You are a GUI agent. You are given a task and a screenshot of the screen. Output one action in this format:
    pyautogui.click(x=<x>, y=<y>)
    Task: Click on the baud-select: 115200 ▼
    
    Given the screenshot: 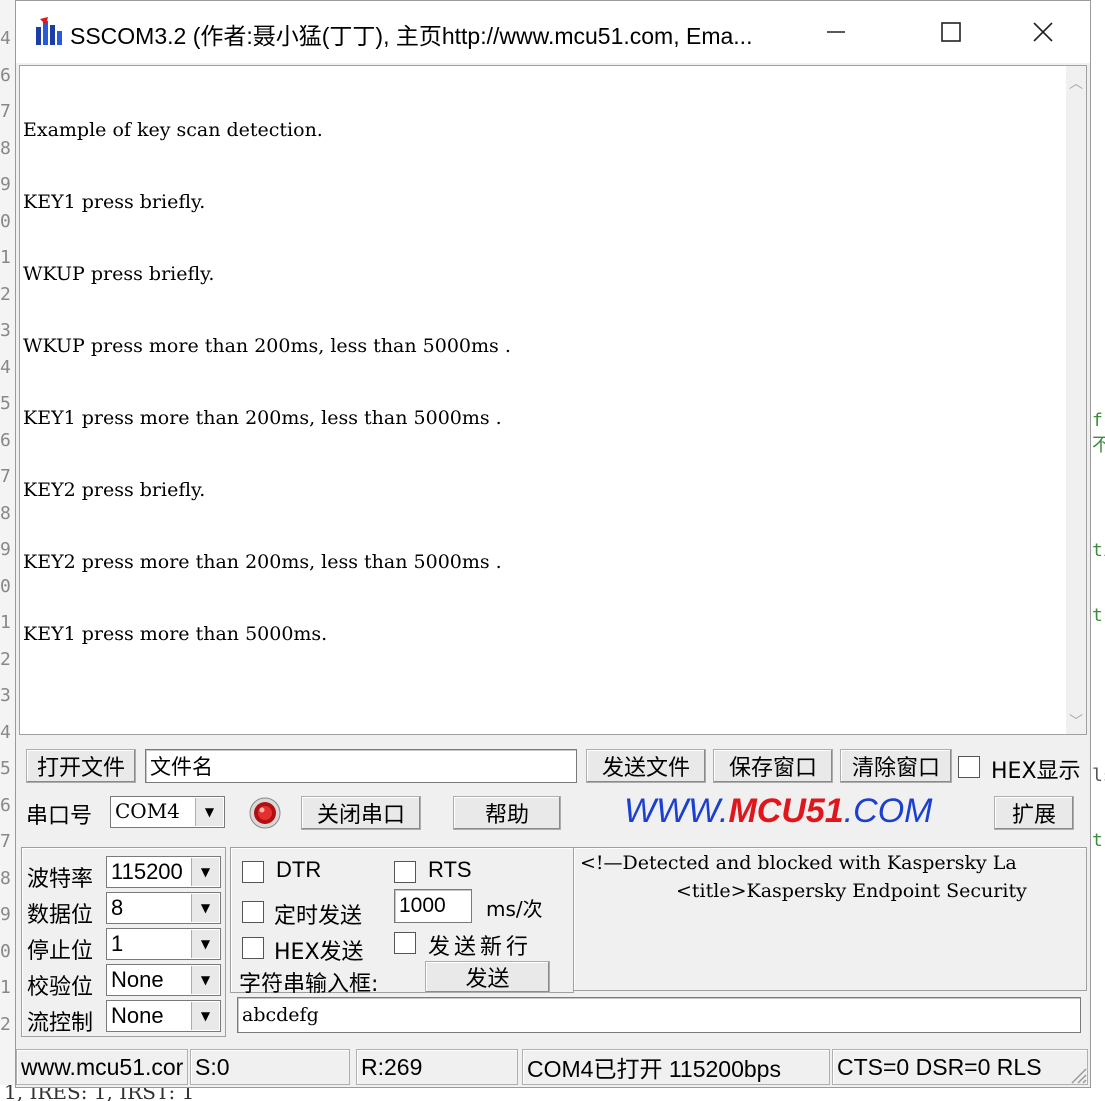 What is the action you would take?
    pyautogui.click(x=163, y=872)
    